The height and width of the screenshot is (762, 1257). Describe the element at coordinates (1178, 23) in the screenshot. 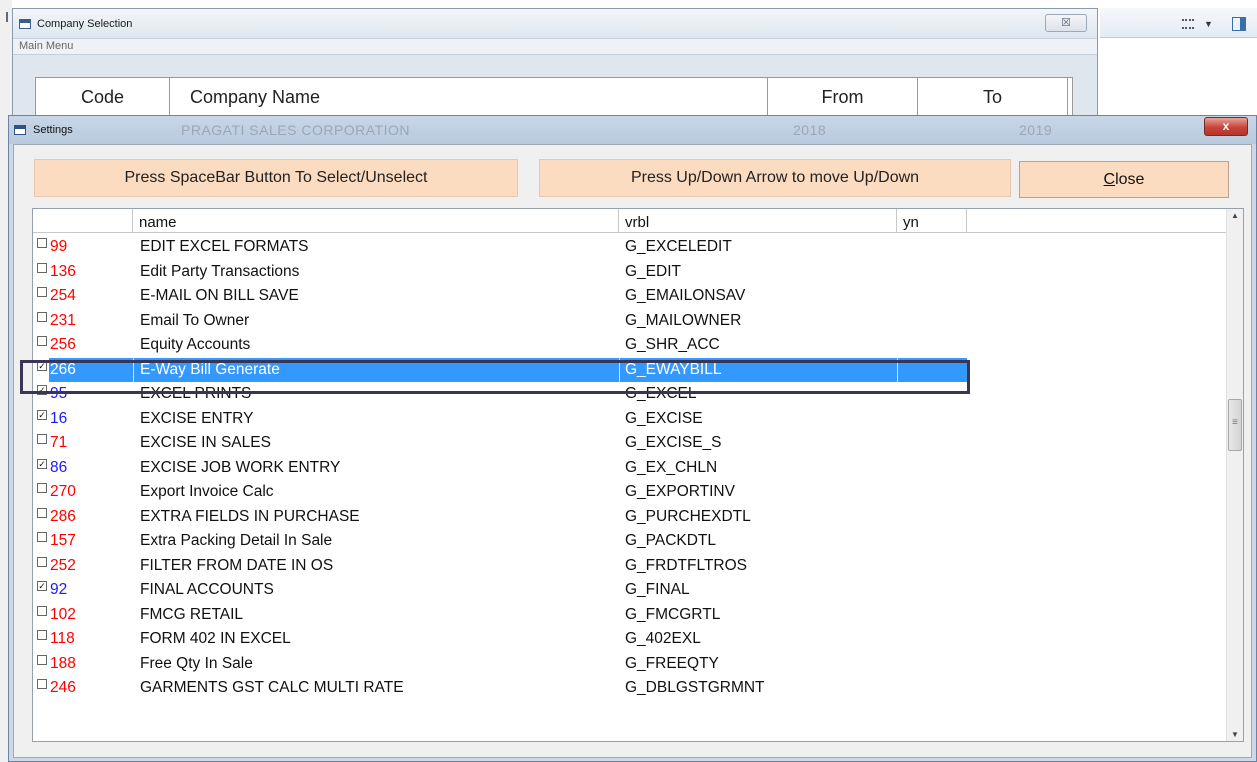

I see `explorer-toolbar-fragment: ▼` at that location.